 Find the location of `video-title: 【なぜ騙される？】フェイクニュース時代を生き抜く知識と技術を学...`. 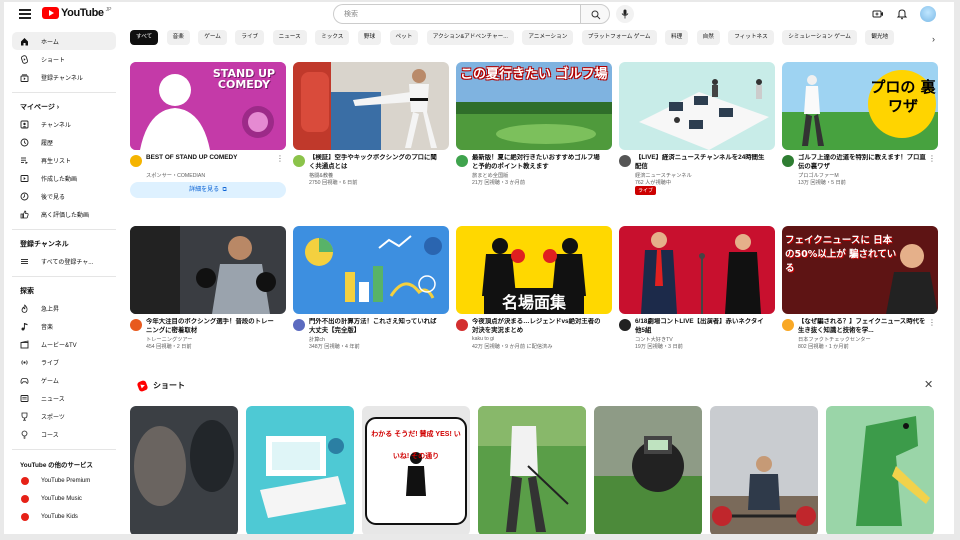

video-title: 【なぜ騙される？】フェイクニュース時代を生き抜く知識と技術を学... is located at coordinates (864, 326).